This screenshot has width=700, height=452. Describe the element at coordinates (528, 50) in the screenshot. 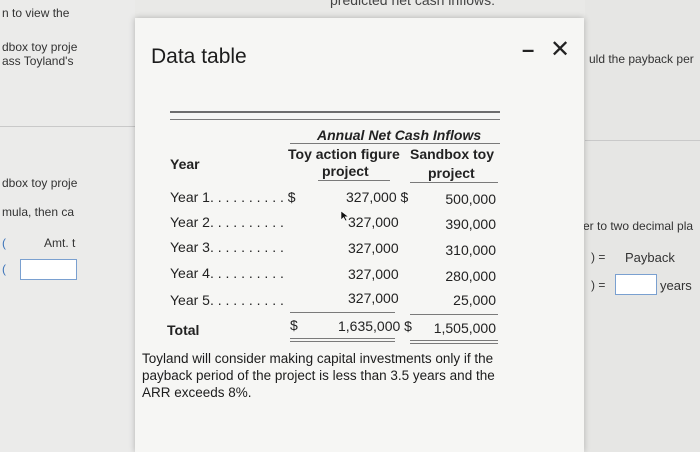

I see `minimize-button: –` at that location.